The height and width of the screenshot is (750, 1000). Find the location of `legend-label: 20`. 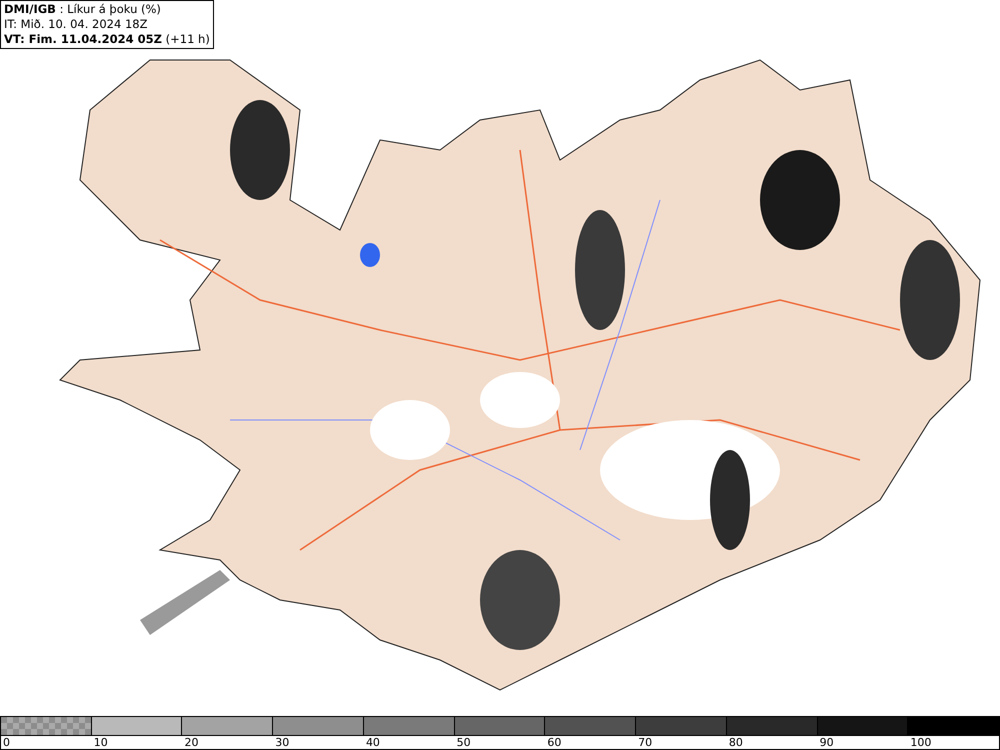

legend-label: 20 is located at coordinates (190, 742).